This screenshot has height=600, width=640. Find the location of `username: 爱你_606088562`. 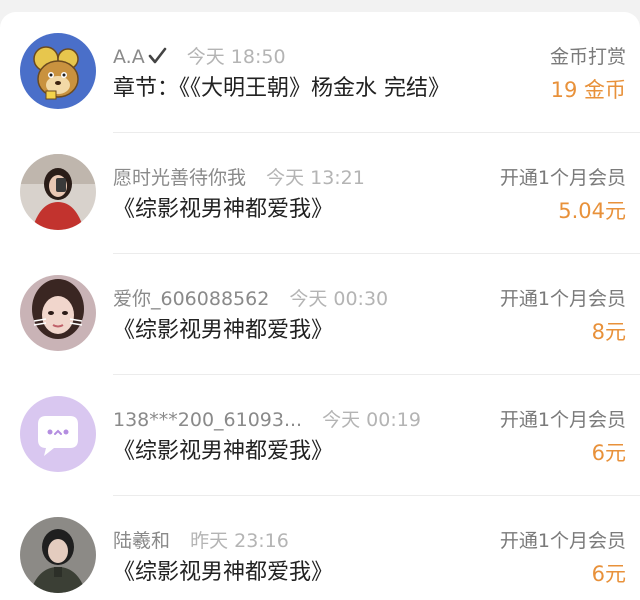

username: 爱你_606088562 is located at coordinates (191, 299).